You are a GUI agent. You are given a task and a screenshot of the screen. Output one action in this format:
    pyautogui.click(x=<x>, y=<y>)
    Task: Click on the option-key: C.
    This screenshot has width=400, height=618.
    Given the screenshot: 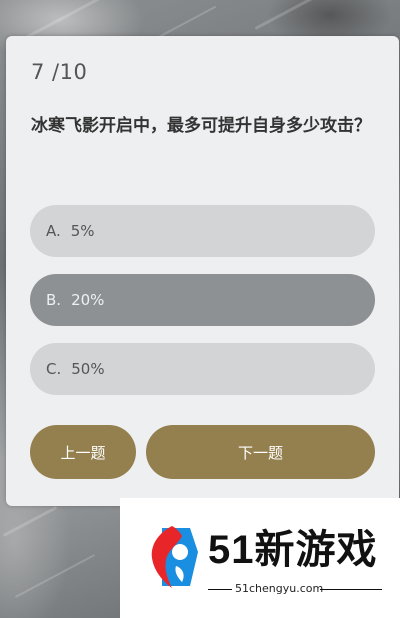 What is the action you would take?
    pyautogui.click(x=54, y=369)
    